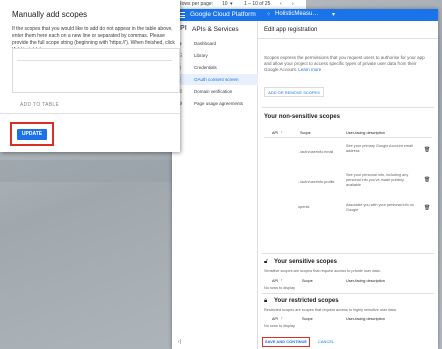 The height and width of the screenshot is (349, 442). Describe the element at coordinates (266, 262) in the screenshot. I see `lock-icon: 🔓︎` at that location.